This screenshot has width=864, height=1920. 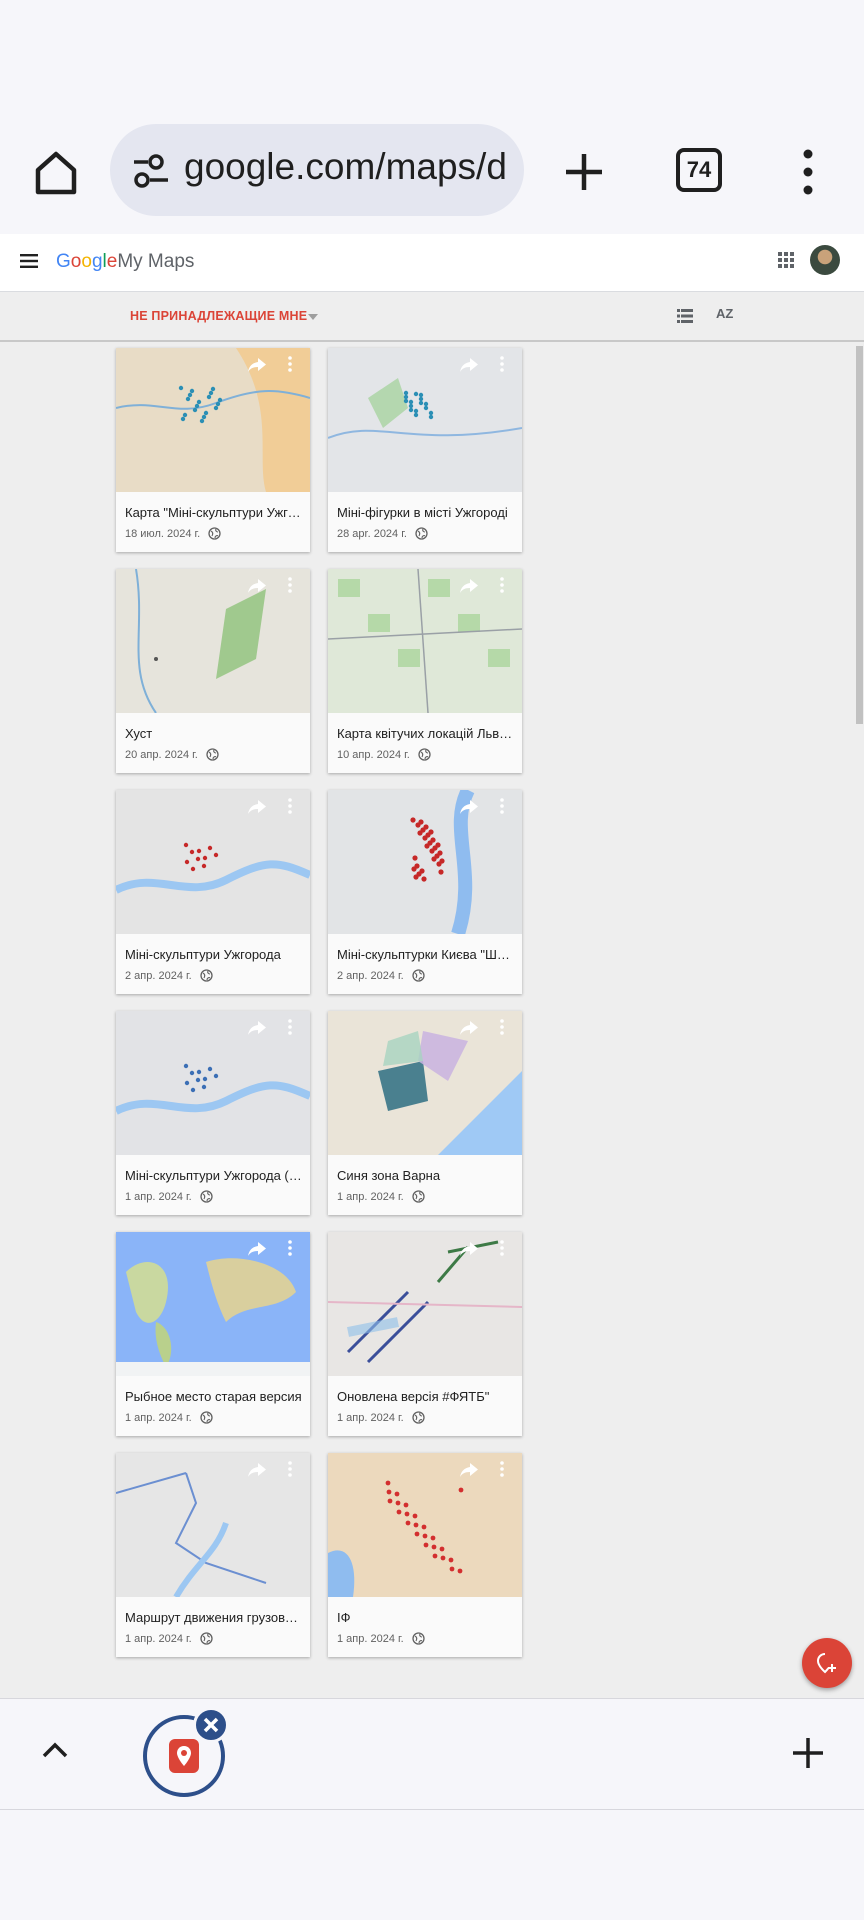 What do you see at coordinates (432, 317) in the screenshot?
I see `filter-bar: НЕ ПРИНАДЛЕЖАЩИЕ МНЕ AZ` at bounding box center [432, 317].